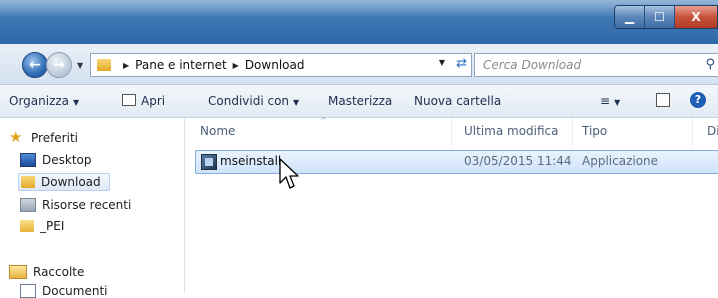 The image size is (718, 298). I want to click on close-button: X, so click(696, 17).